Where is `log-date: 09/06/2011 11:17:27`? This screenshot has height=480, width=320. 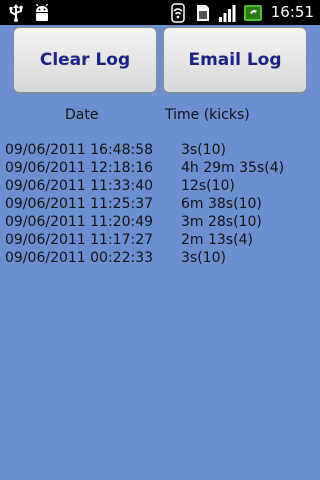 log-date: 09/06/2011 11:17:27 is located at coordinates (79, 240).